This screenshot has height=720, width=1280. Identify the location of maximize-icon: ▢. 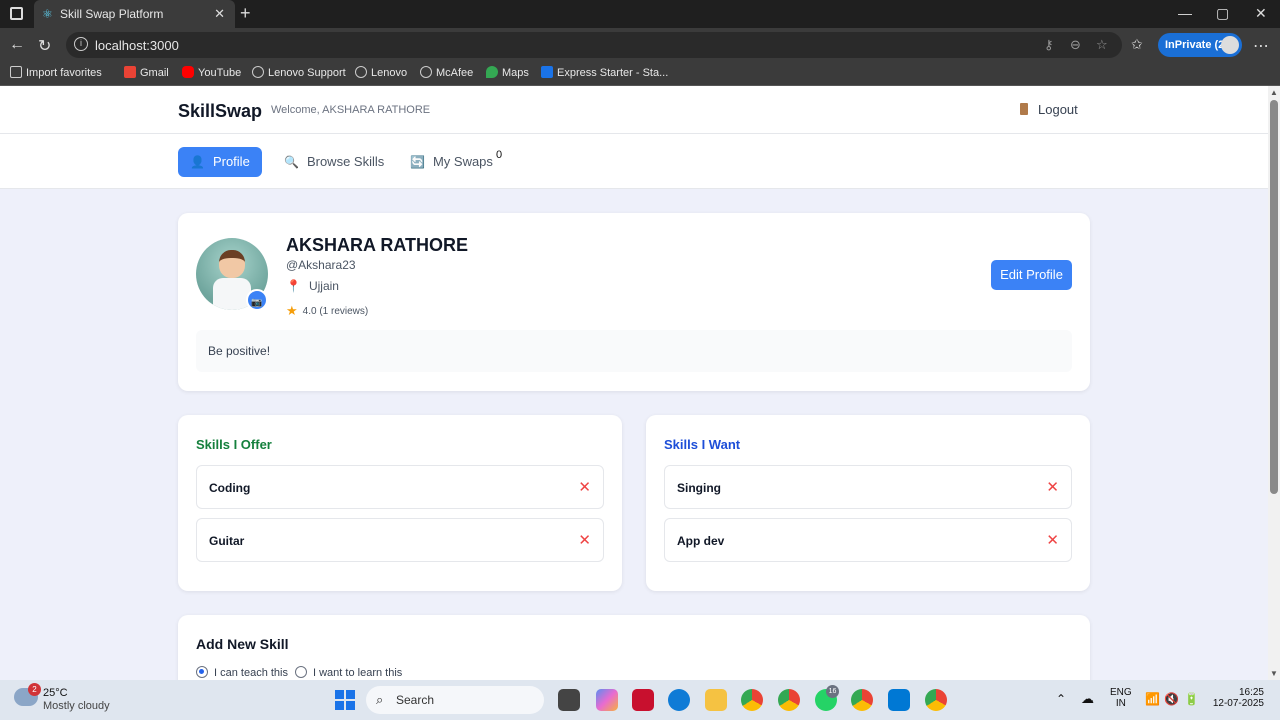
(1222, 13).